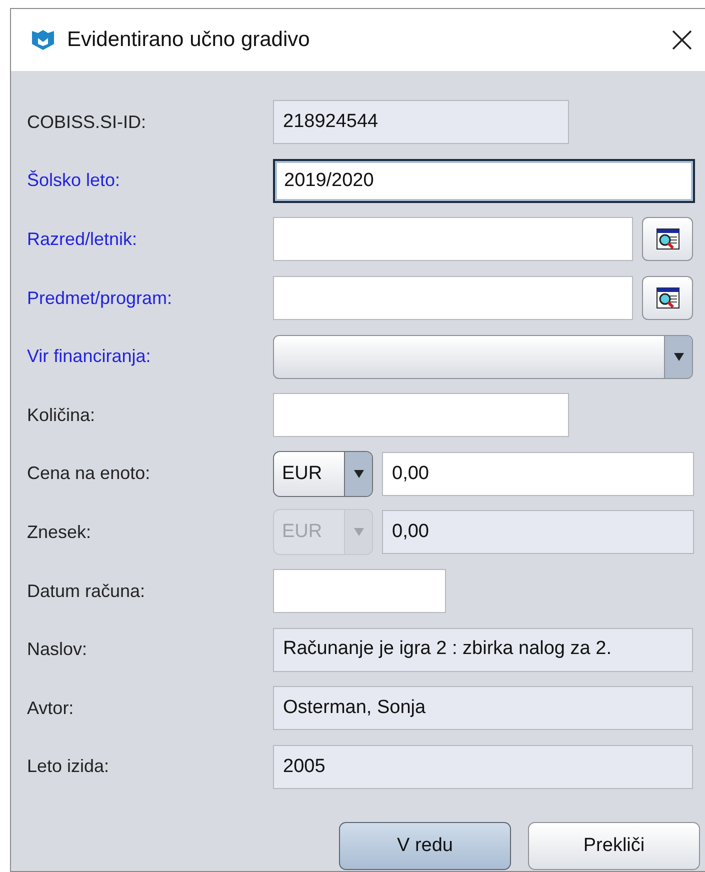 Image resolution: width=705 pixels, height=872 pixels. What do you see at coordinates (483, 650) in the screenshot?
I see `input-field: Računanje je igra 2 : zbirka nalog za 2.` at bounding box center [483, 650].